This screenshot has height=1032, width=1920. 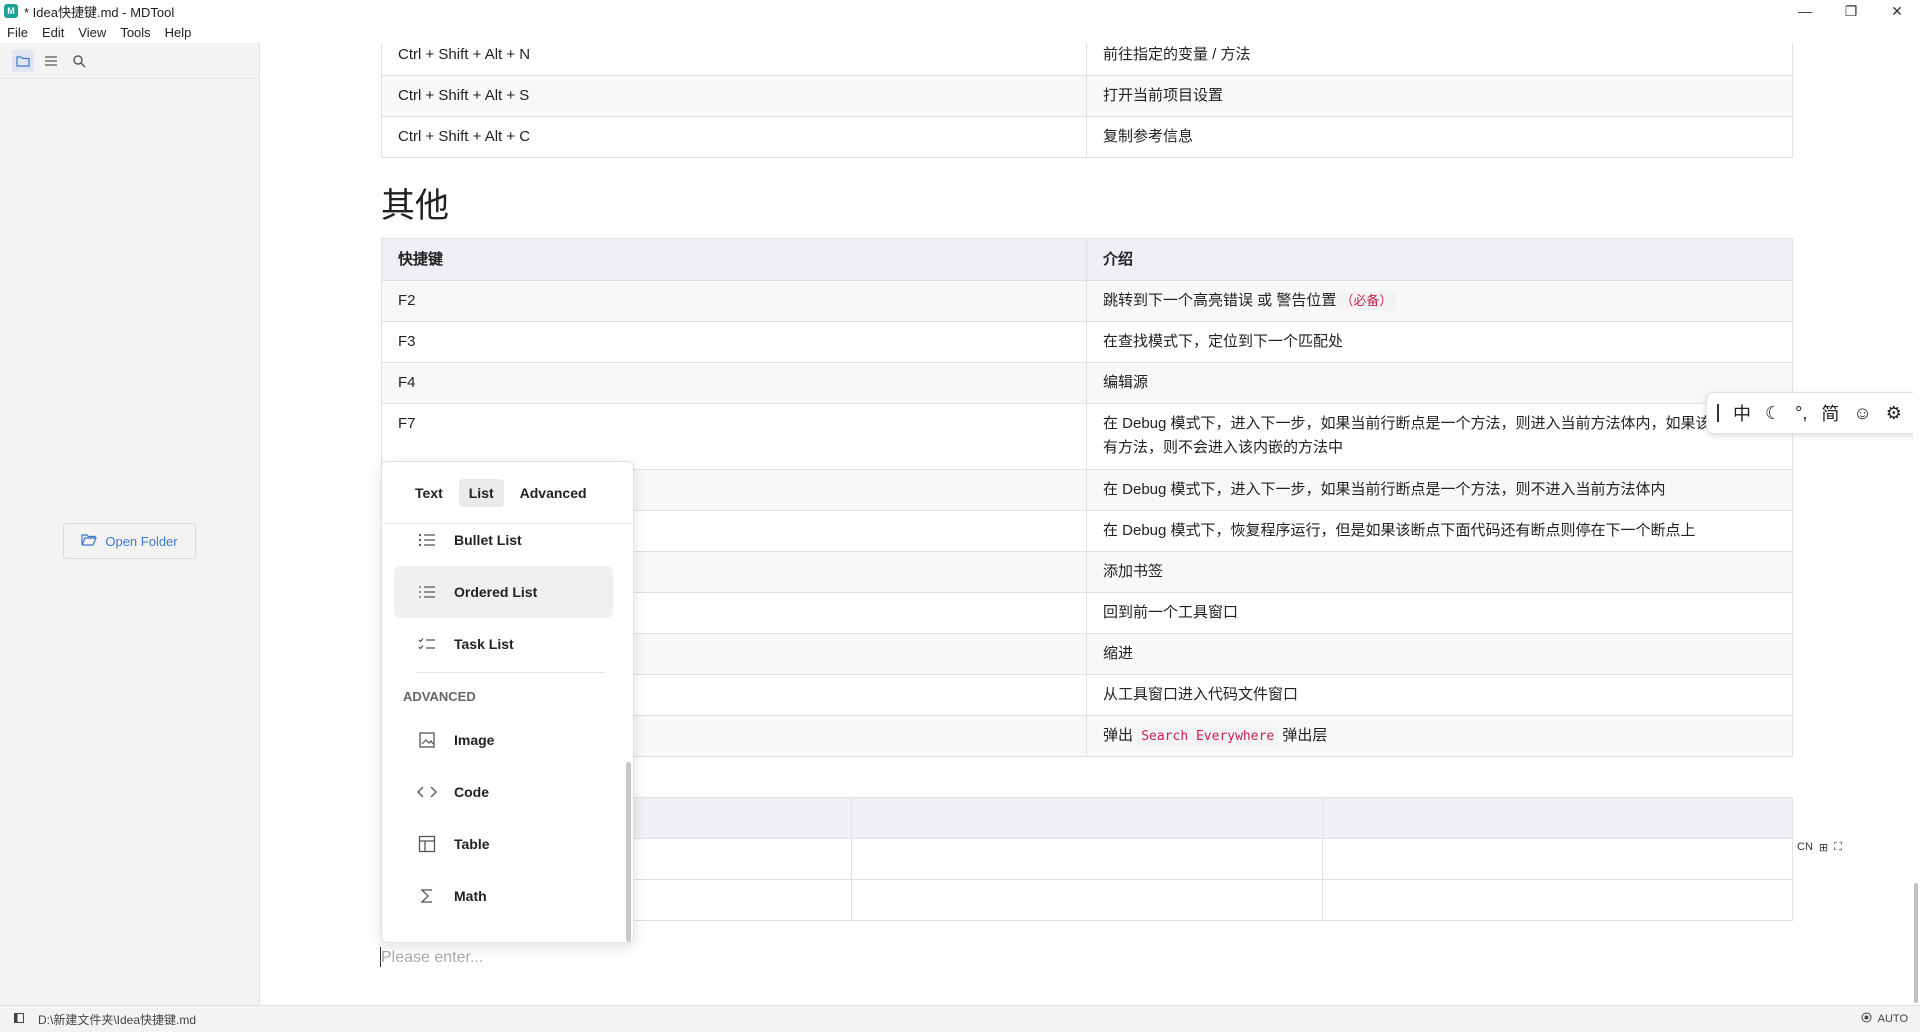 What do you see at coordinates (503, 740) in the screenshot?
I see `menu-item-image: Image` at bounding box center [503, 740].